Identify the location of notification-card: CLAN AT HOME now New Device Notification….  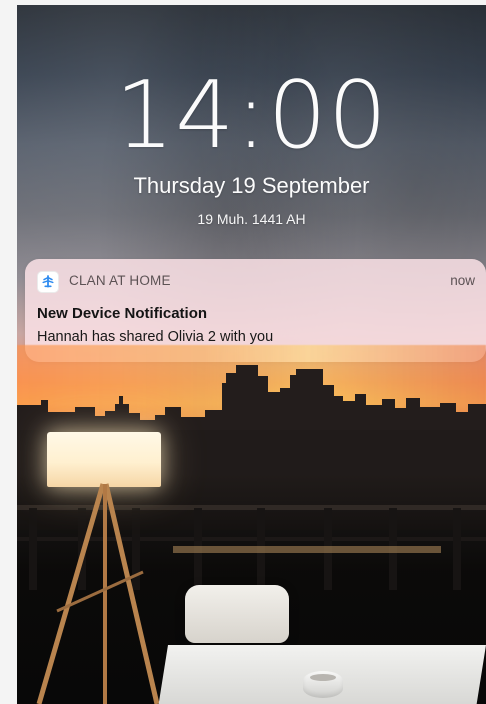
(255, 310).